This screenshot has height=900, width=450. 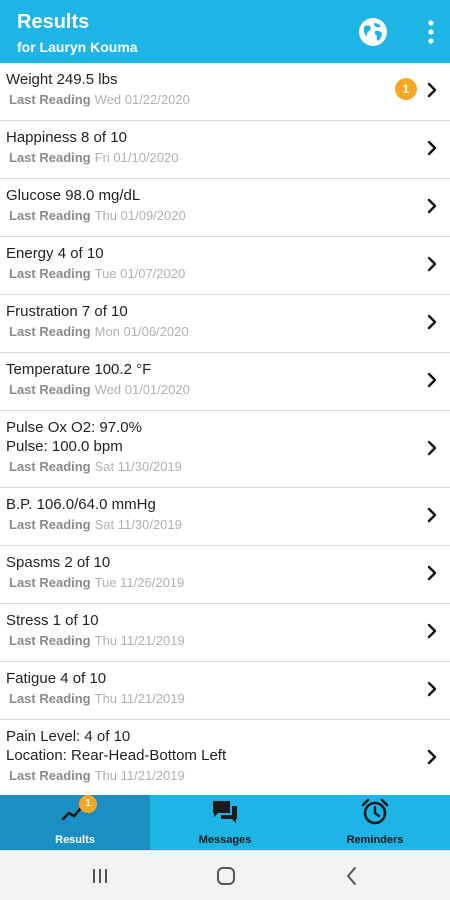 What do you see at coordinates (56, 678) in the screenshot?
I see `result-value: Fatigue 4 of 10` at bounding box center [56, 678].